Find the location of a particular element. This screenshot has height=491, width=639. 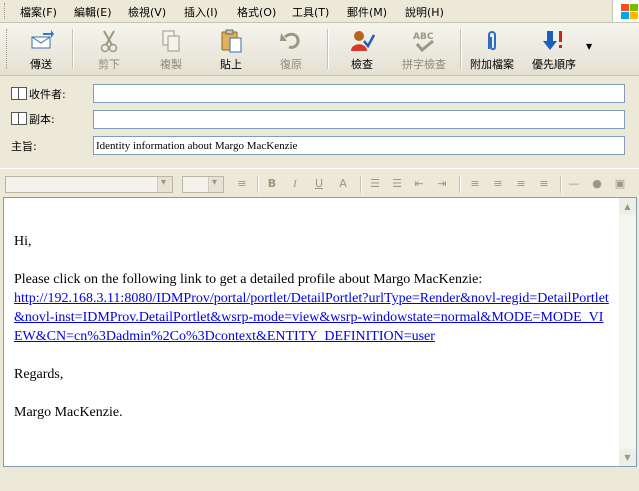

subject-label: 主旨: is located at coordinates (24, 146).